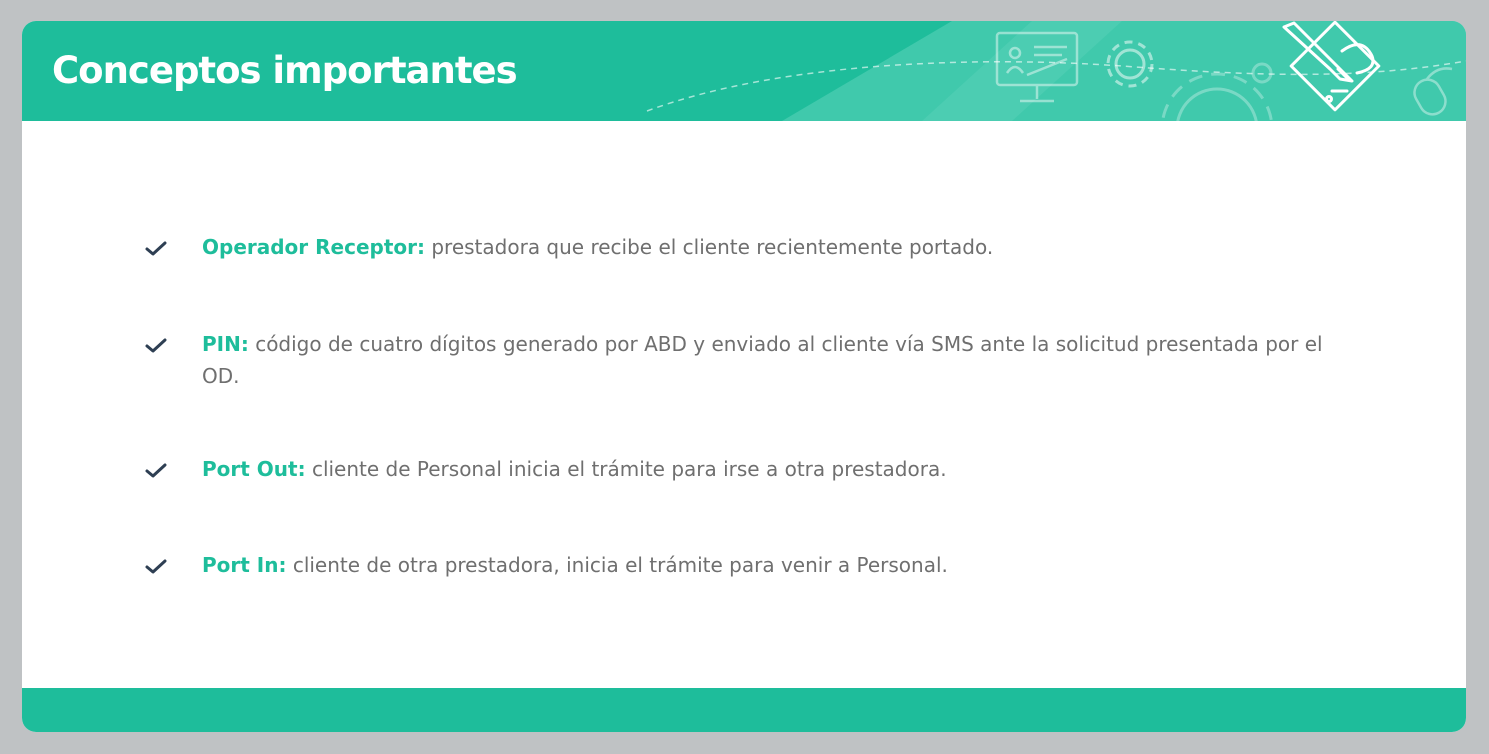  Describe the element at coordinates (285, 70) in the screenshot. I see `page-title: Conceptos importantes` at that location.